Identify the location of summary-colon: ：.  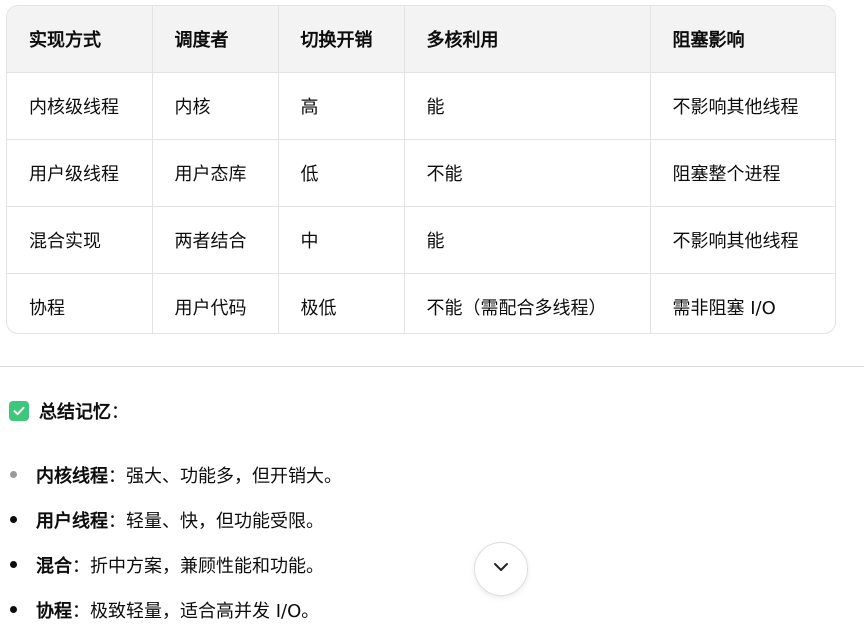
(120, 412).